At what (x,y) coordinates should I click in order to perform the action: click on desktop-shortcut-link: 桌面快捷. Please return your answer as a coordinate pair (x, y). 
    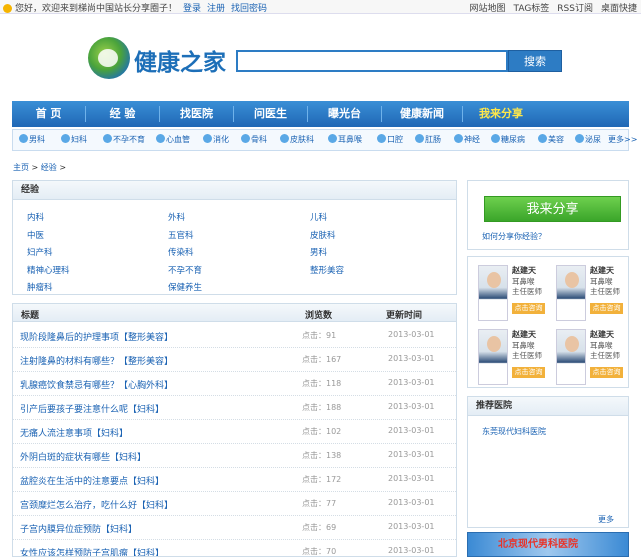
    Looking at the image, I should click on (619, 9).